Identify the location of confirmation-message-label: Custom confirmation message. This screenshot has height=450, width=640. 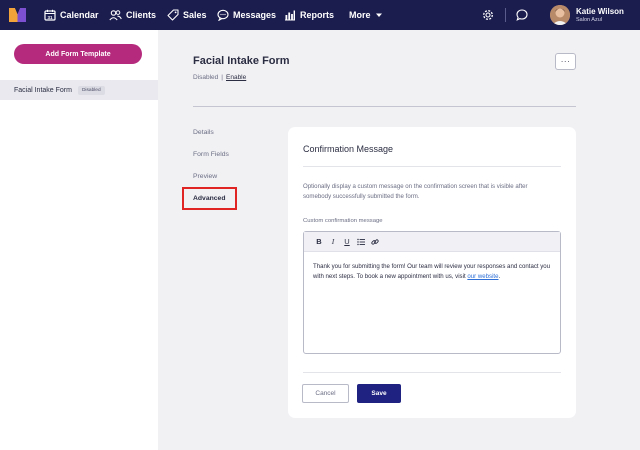
(343, 221).